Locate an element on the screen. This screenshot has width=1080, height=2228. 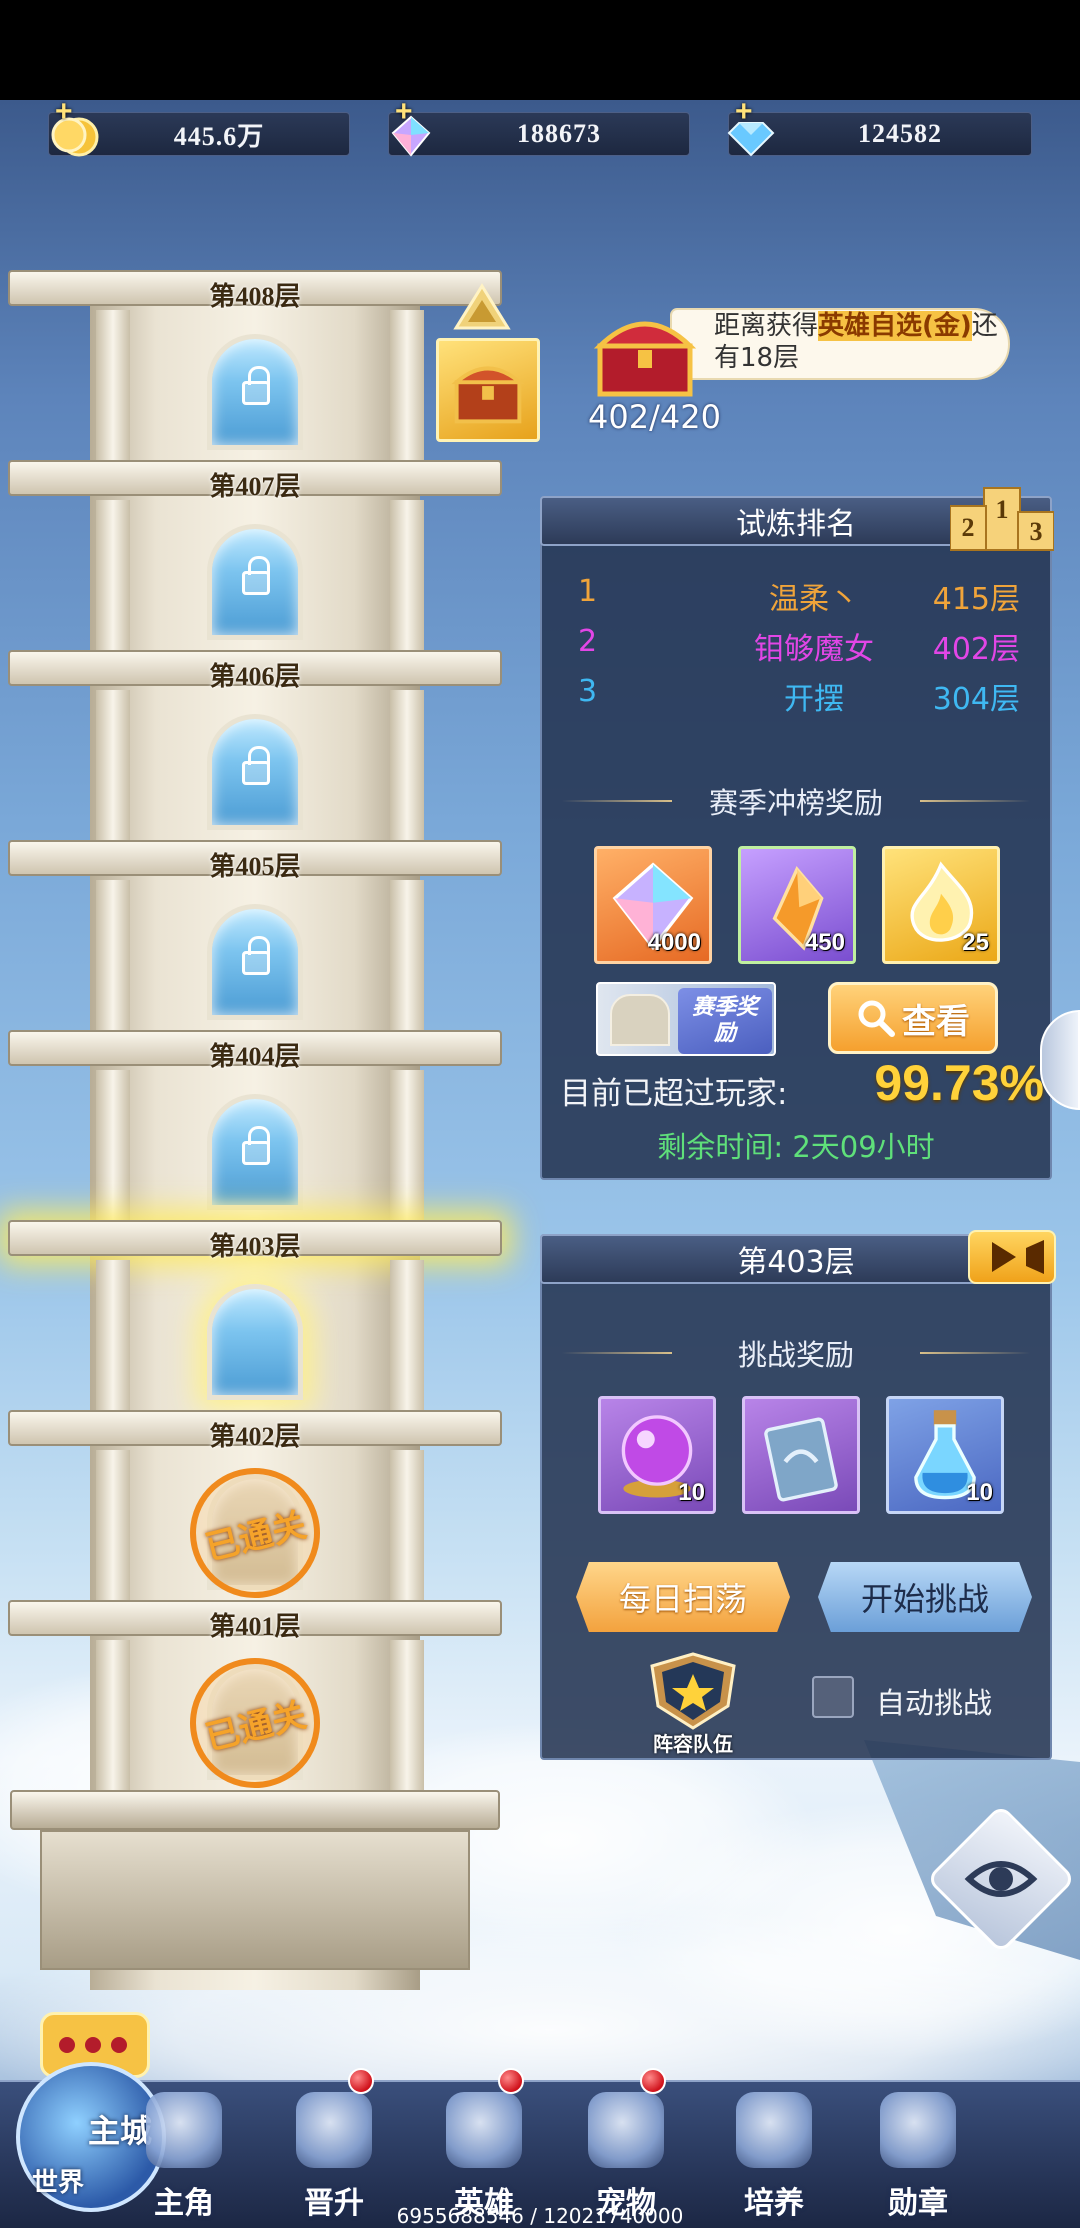
tower-floor-第401层: 第401层已通关 is located at coordinates (255, 1707).